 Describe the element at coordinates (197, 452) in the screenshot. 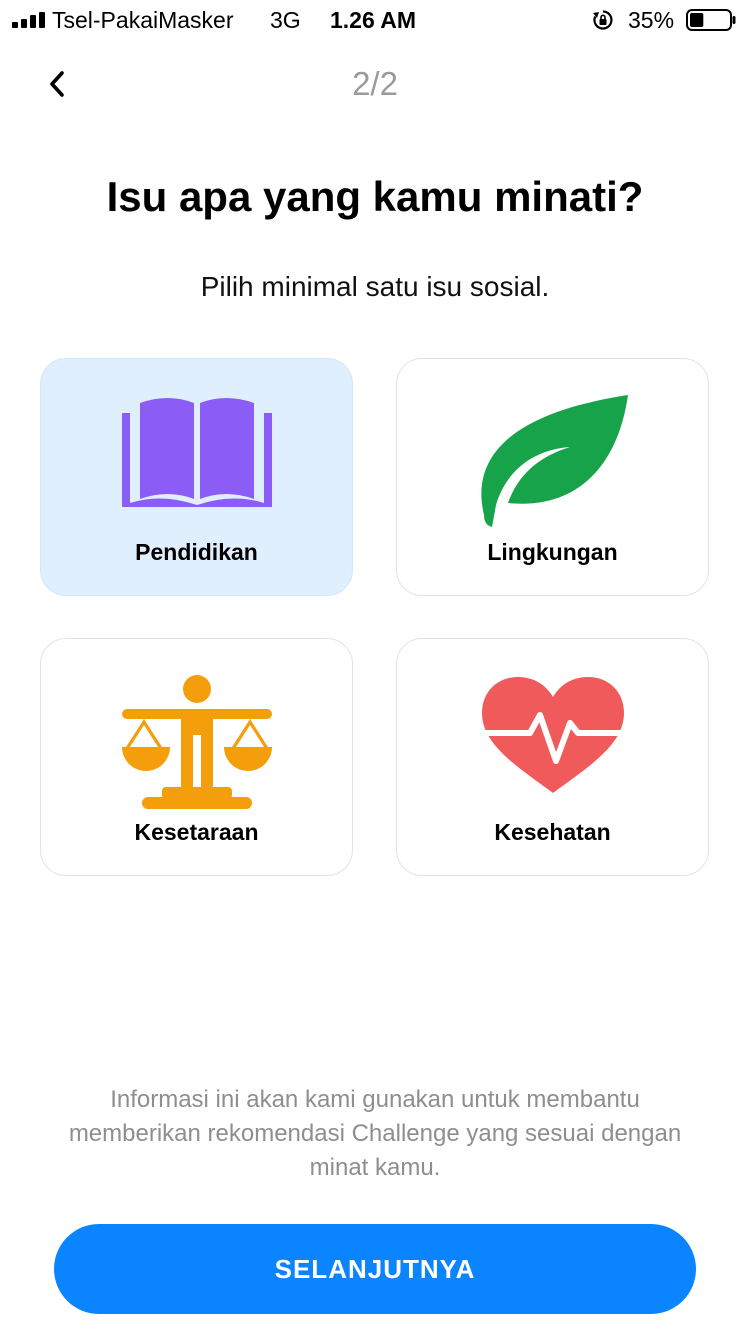

I see `book-icon` at that location.